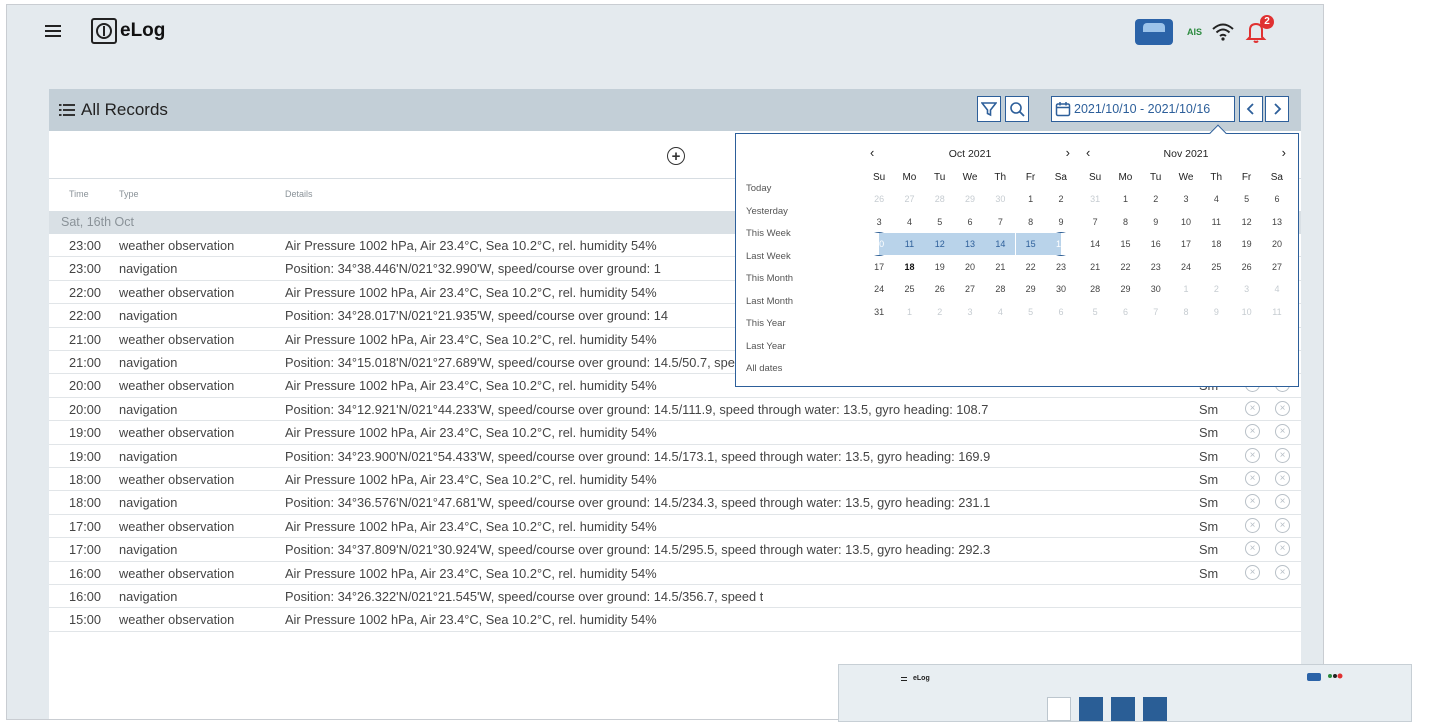 This screenshot has width=1437, height=722. What do you see at coordinates (769, 257) in the screenshot?
I see `preset-option: Last Week` at bounding box center [769, 257].